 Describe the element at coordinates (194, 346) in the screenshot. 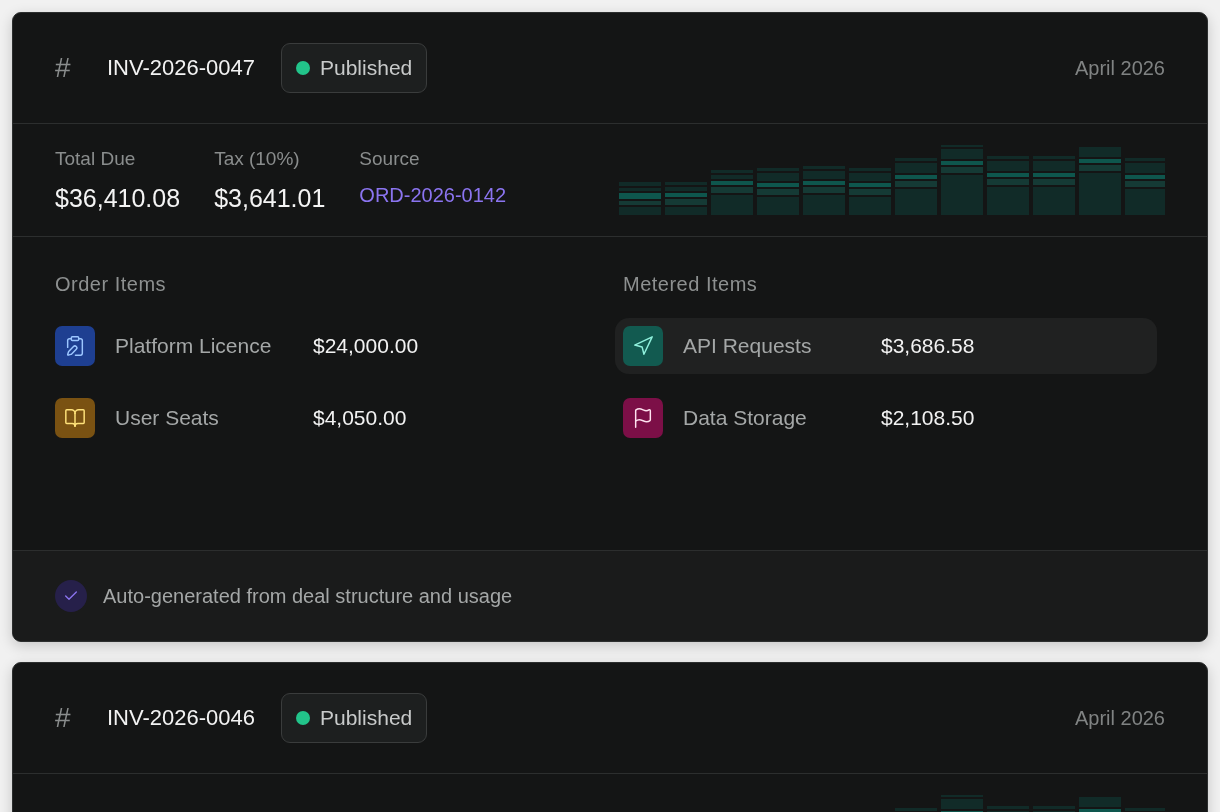

I see `item-name: Platform Licence` at that location.